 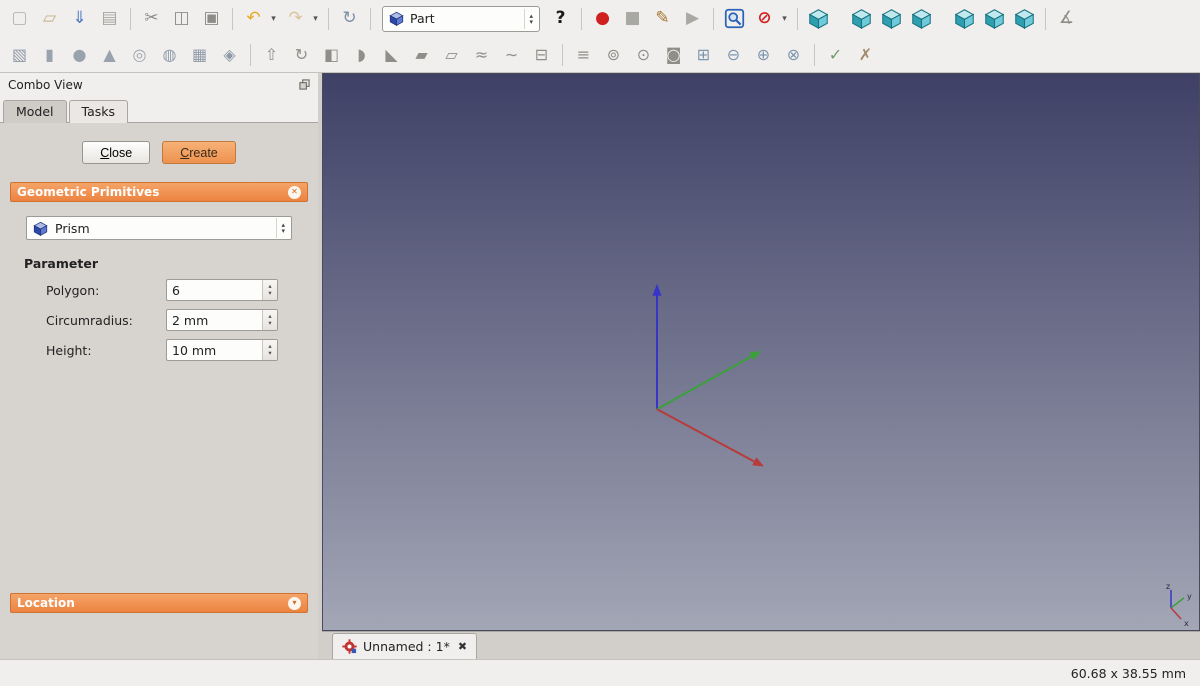 I want to click on front-view-icon, so click(x=861, y=18).